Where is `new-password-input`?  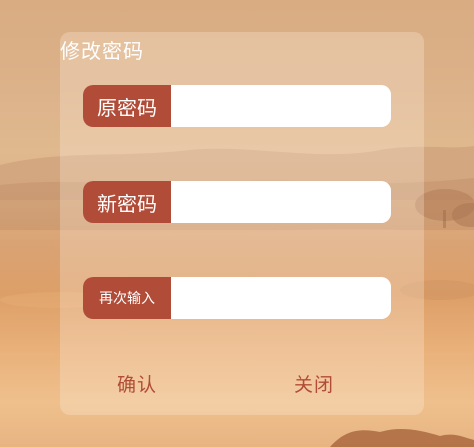
new-password-input is located at coordinates (281, 202).